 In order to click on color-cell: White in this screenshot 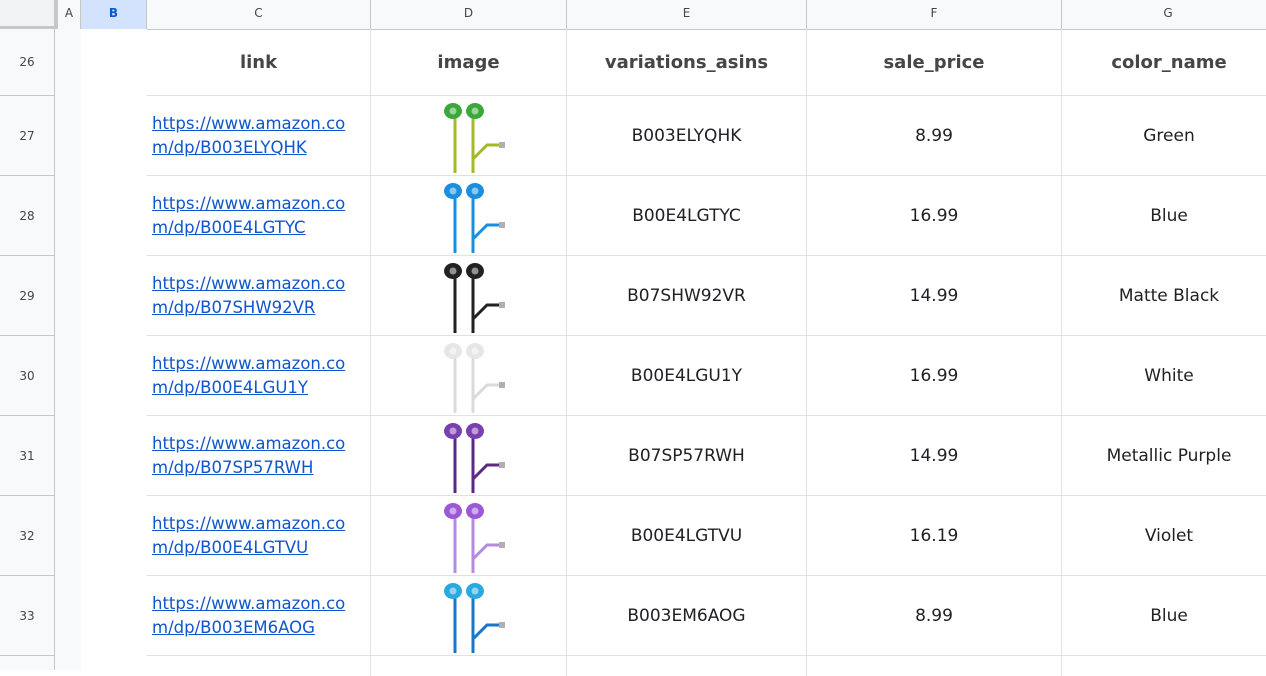, I will do `click(1164, 376)`.